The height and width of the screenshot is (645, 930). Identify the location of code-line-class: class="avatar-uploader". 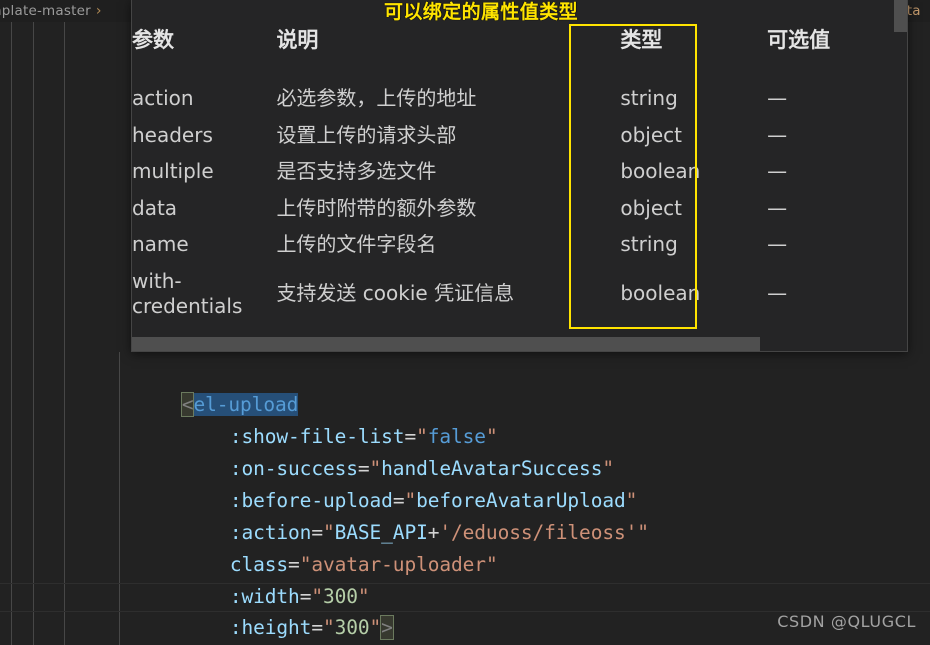
(249, 548).